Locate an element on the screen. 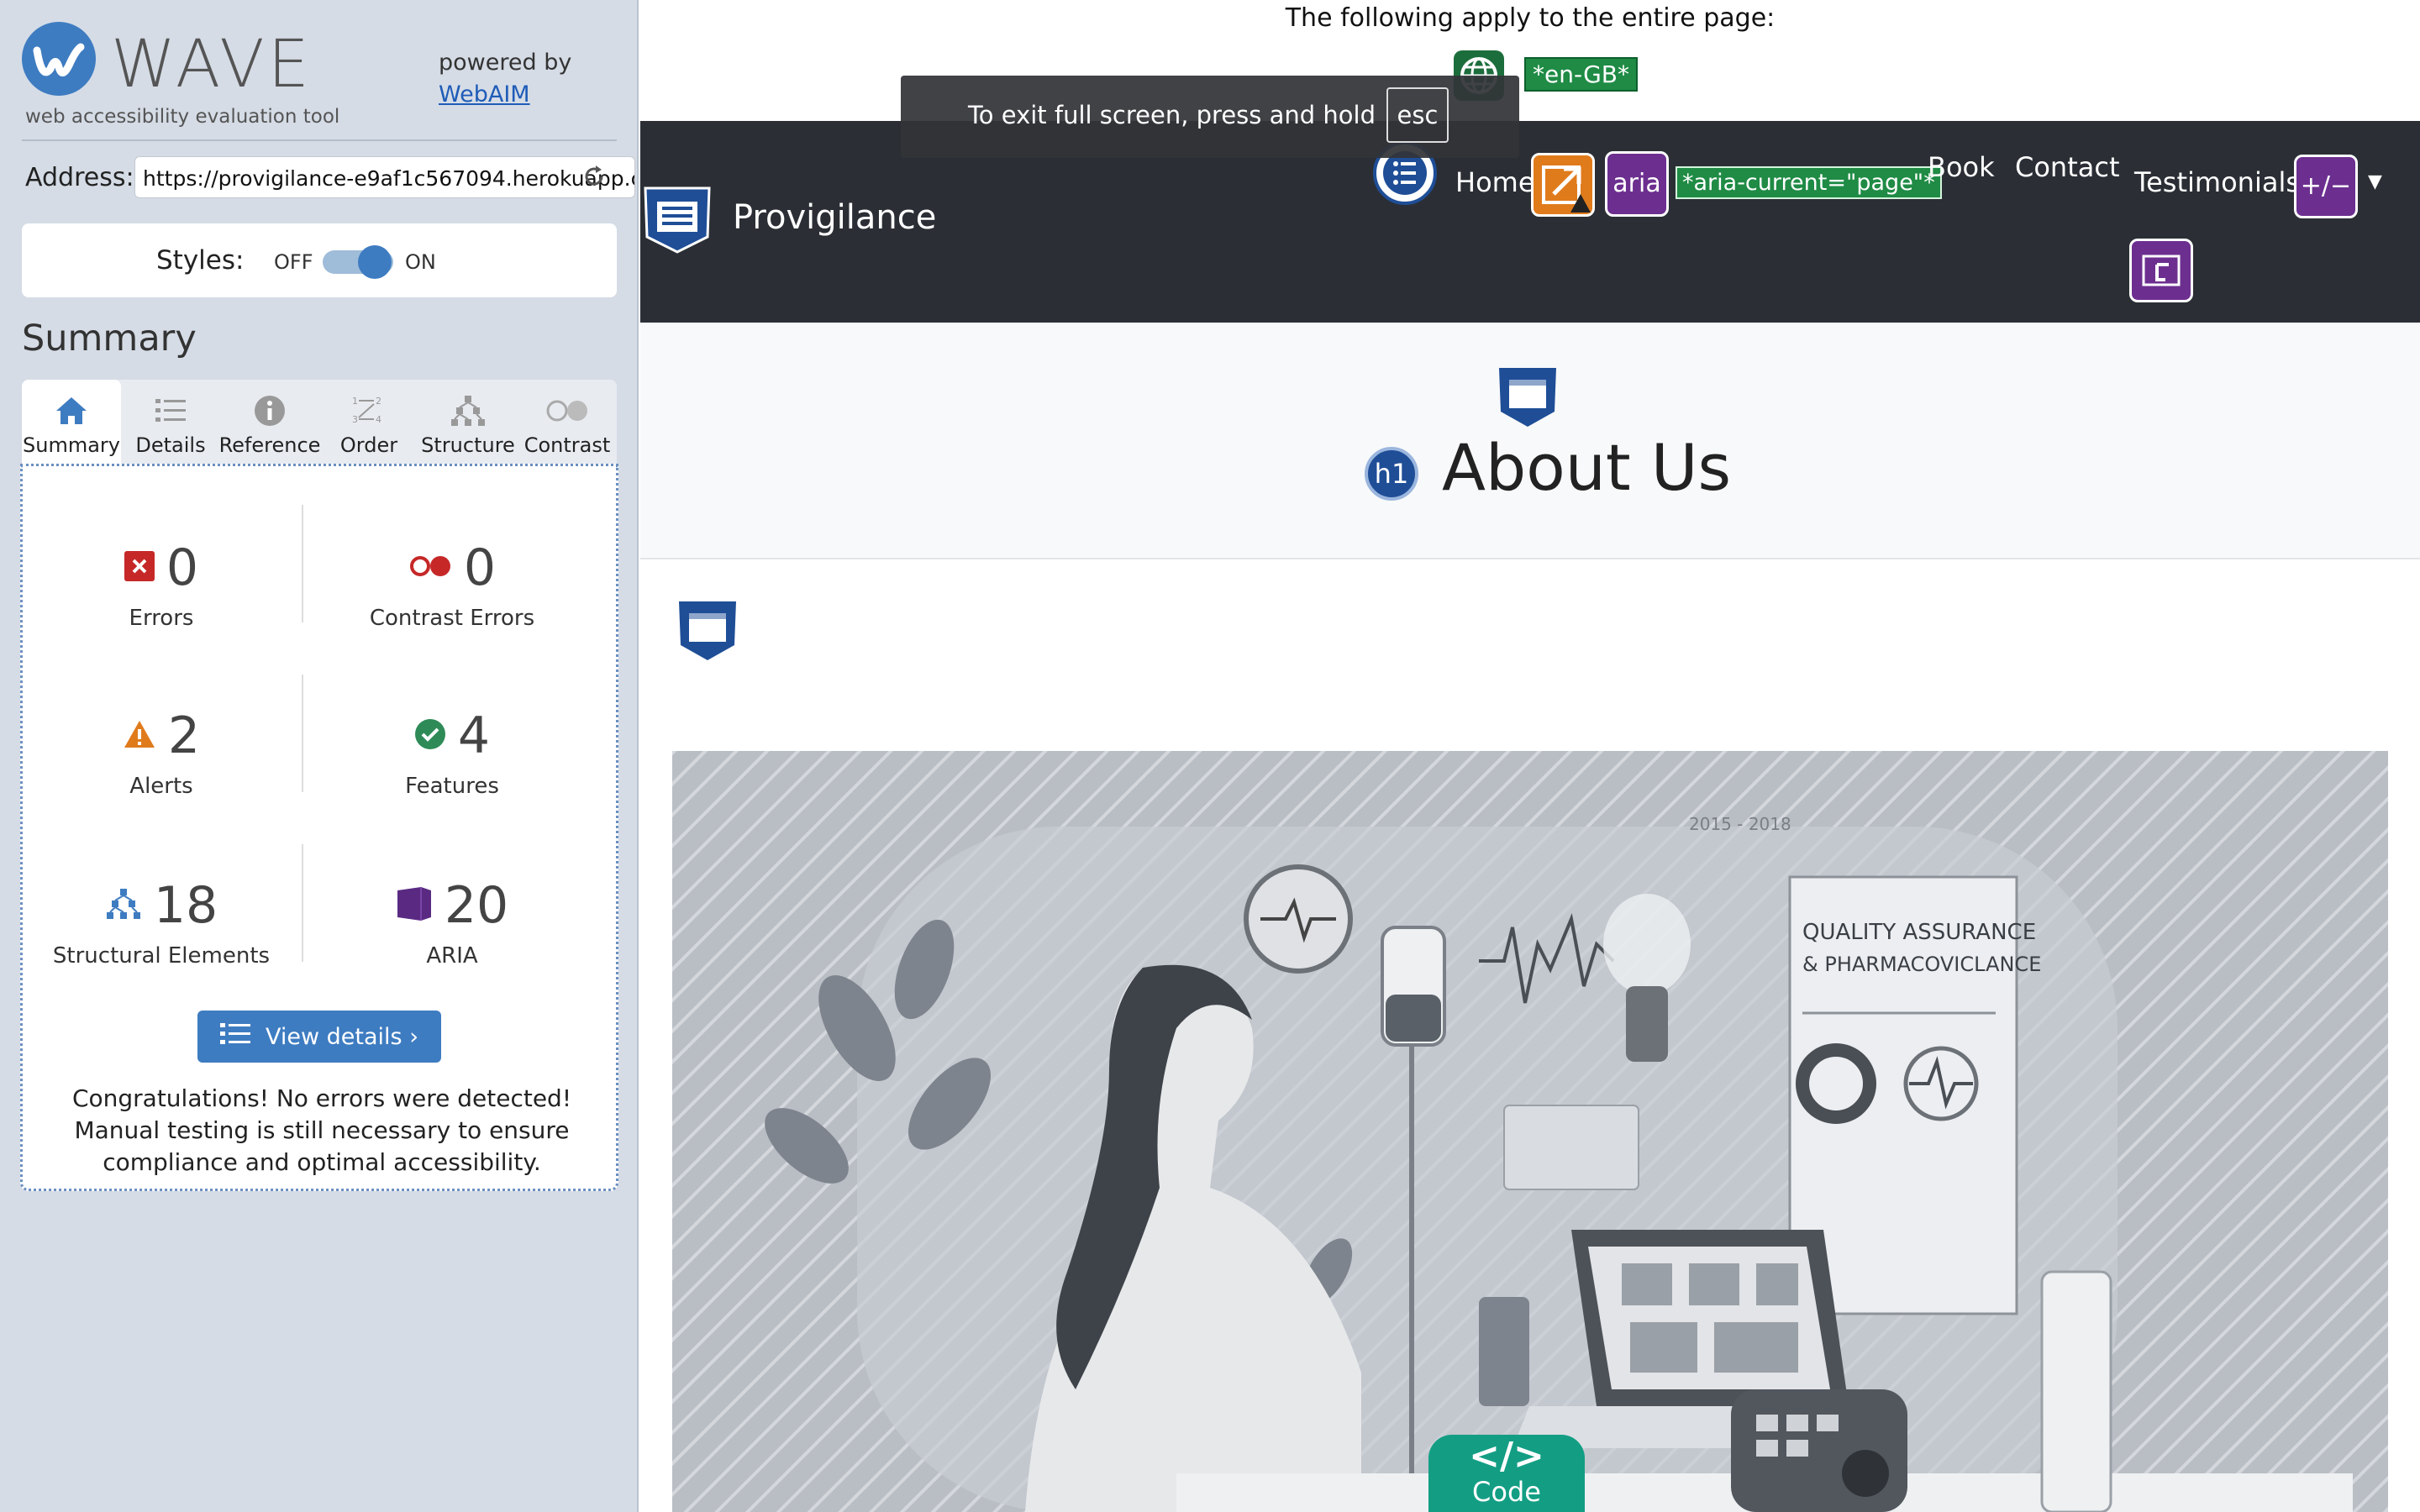 The image size is (2420, 1512). svg-text: 3 is located at coordinates (355, 419).